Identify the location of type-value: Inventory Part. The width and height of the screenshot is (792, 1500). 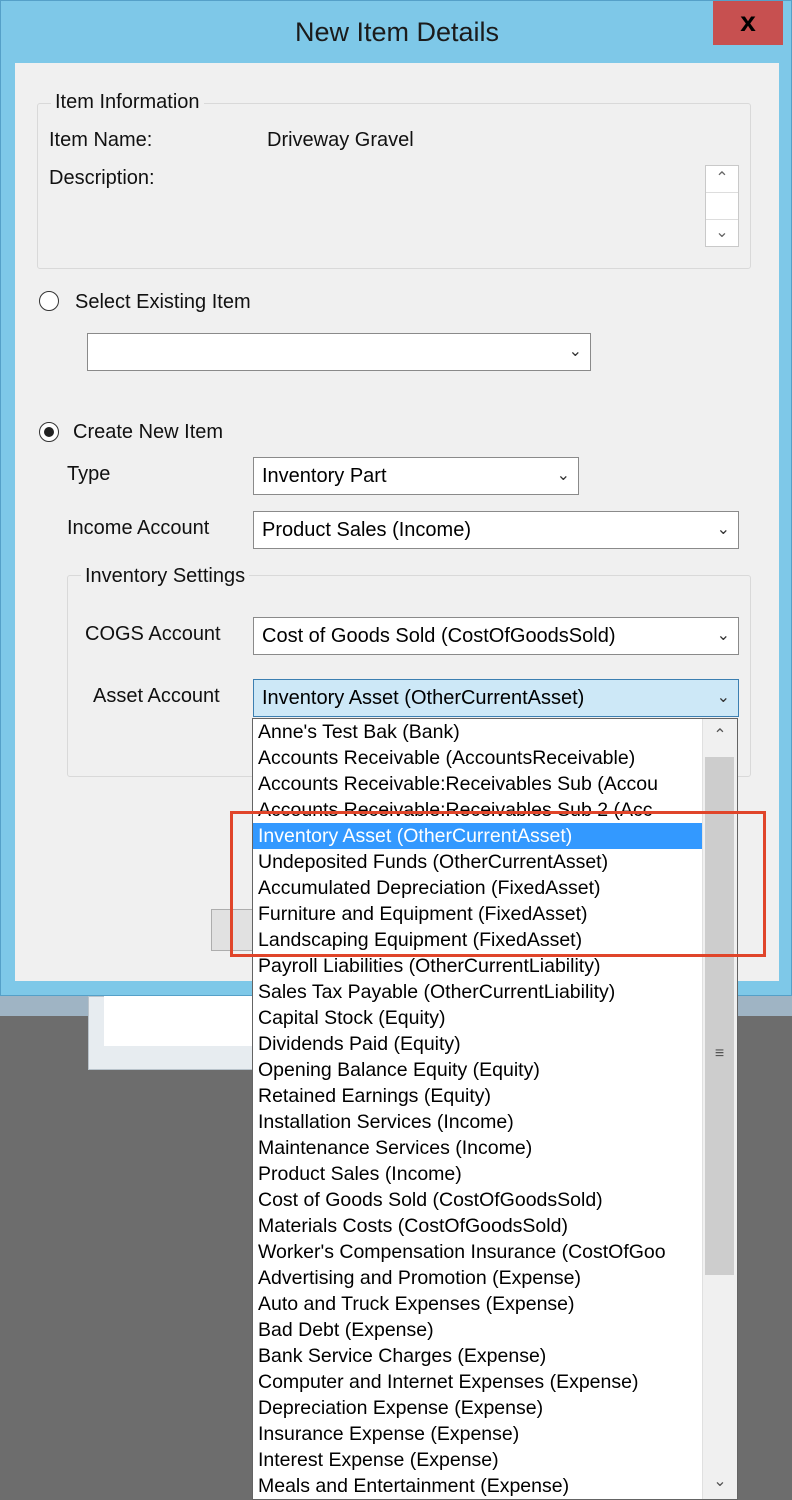
(324, 476).